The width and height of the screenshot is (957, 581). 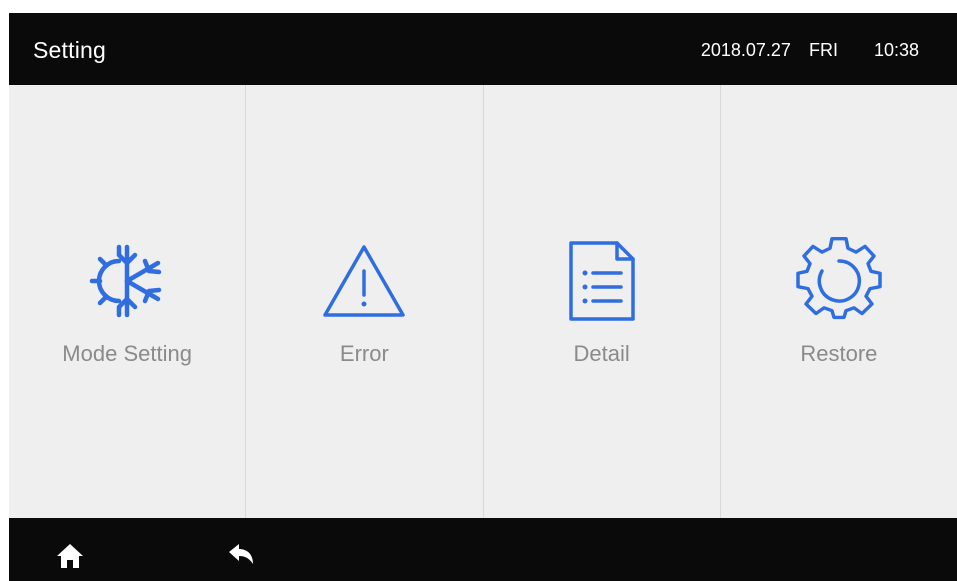 What do you see at coordinates (745, 50) in the screenshot?
I see `date-display: 2018.07.27` at bounding box center [745, 50].